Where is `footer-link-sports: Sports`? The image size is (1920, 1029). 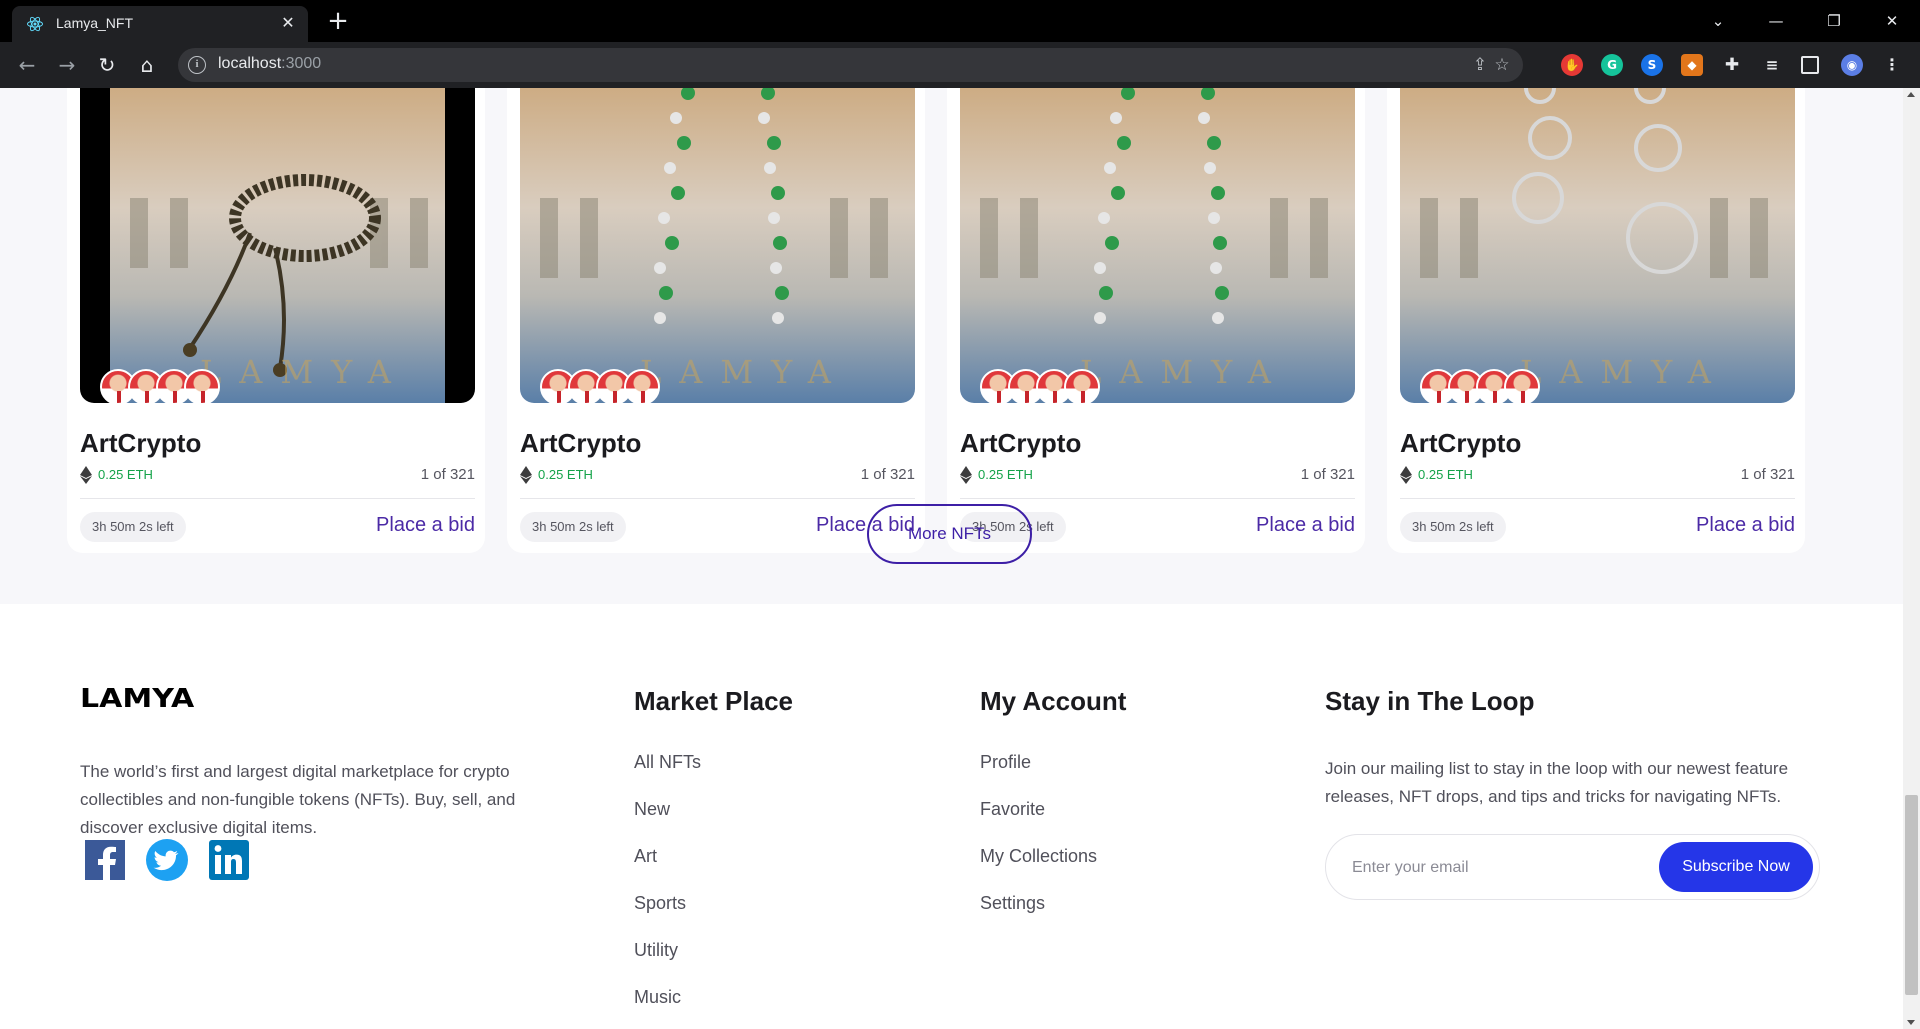
footer-link-sports: Sports is located at coordinates (660, 903).